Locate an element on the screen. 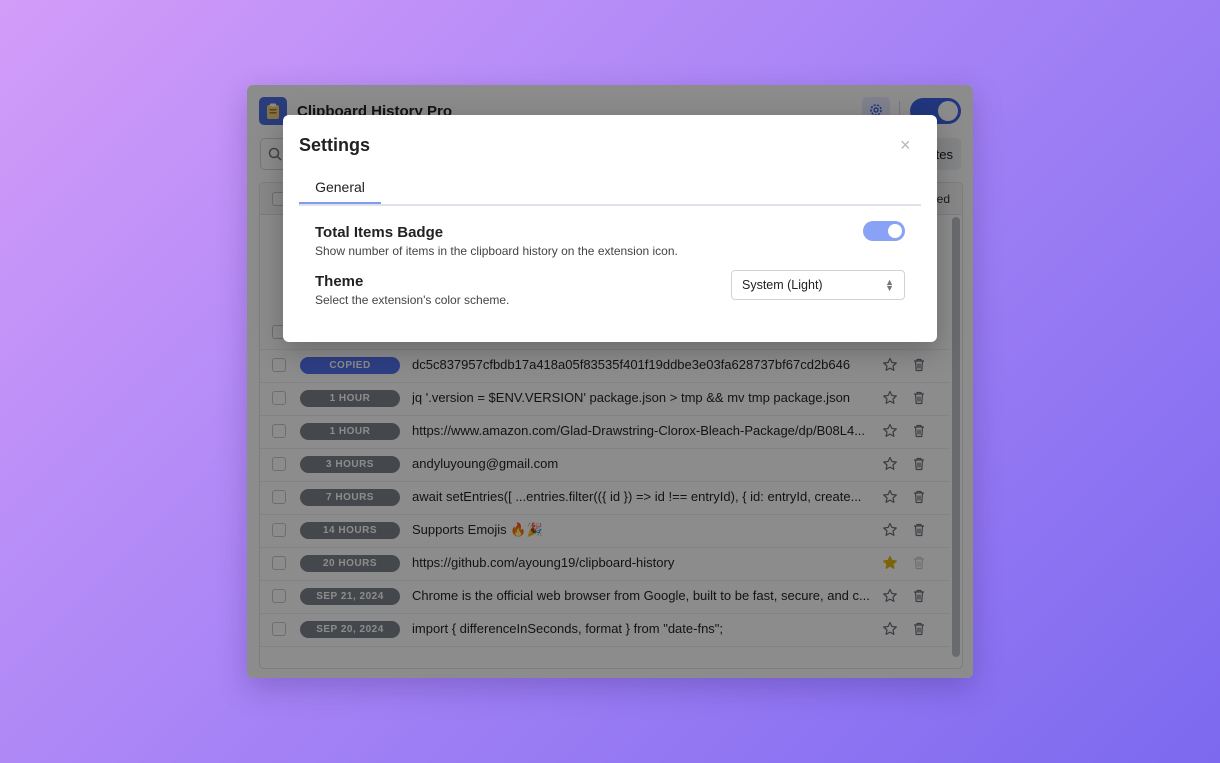  theme-select: System (Light) ▲ ▼ is located at coordinates (818, 285).